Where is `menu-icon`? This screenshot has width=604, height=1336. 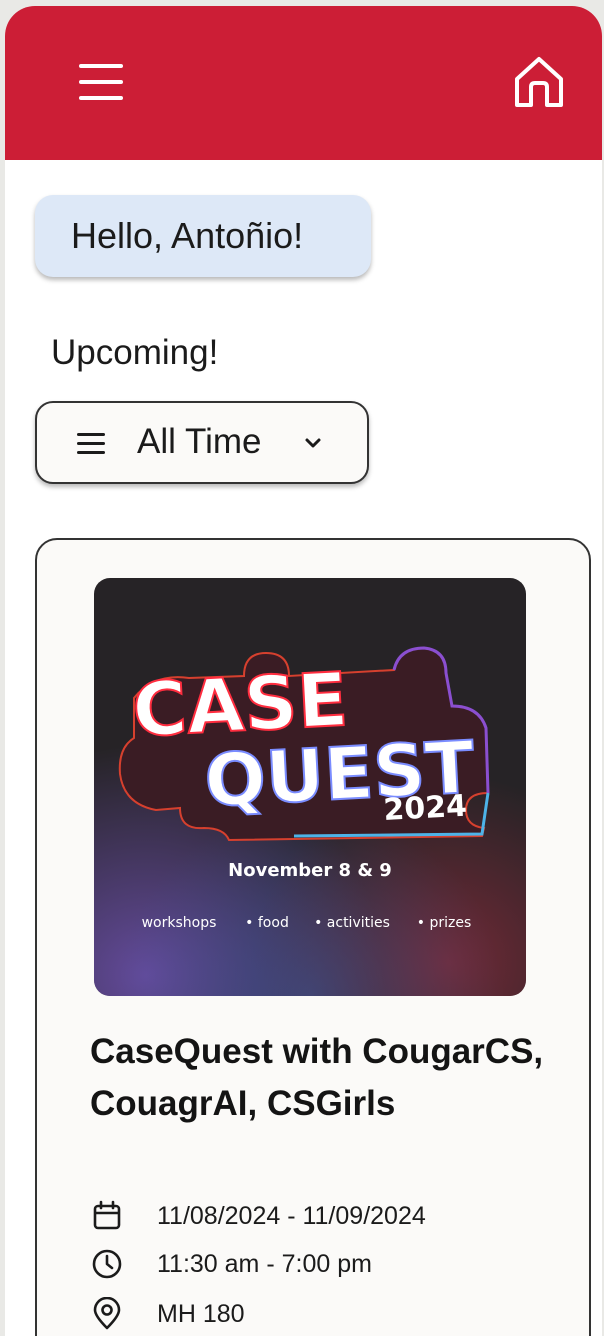 menu-icon is located at coordinates (101, 82).